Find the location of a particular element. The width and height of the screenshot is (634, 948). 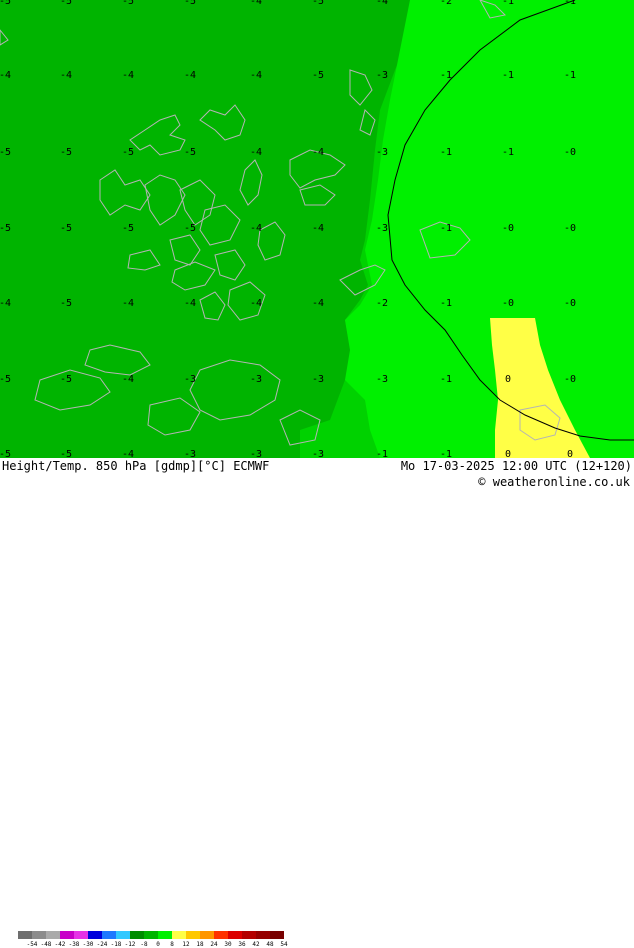

legend-tick: 48 is located at coordinates (270, 944).